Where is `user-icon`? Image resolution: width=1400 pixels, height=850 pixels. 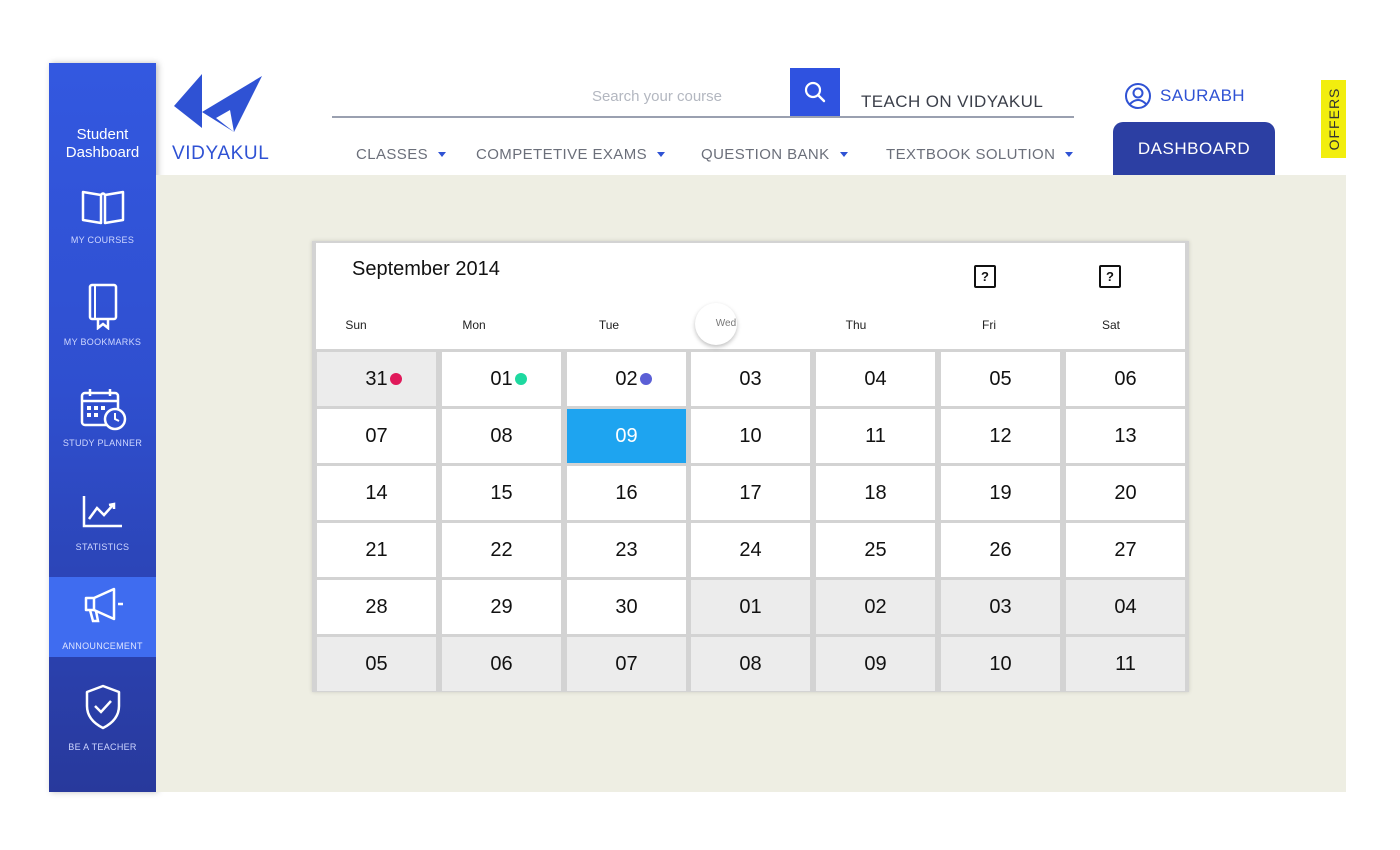 user-icon is located at coordinates (1138, 96).